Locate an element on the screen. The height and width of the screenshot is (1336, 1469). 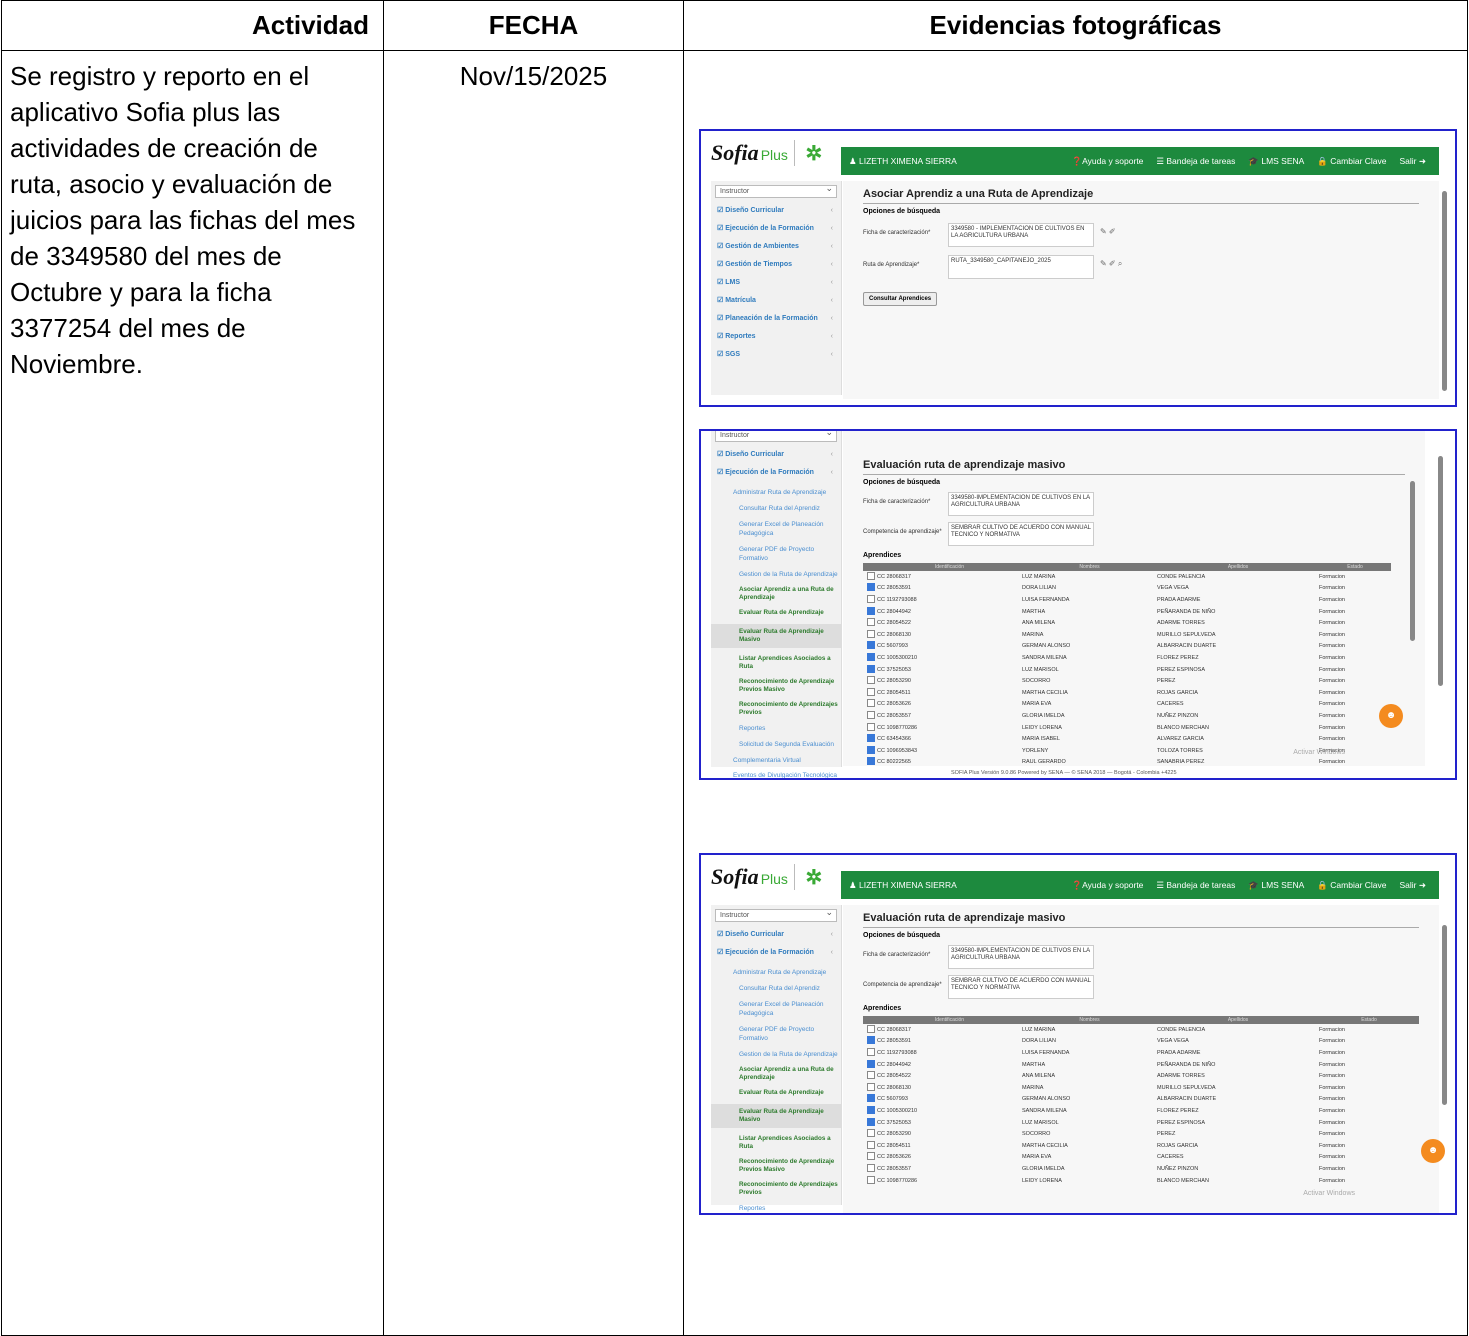
sidebar-item-matricula: ☑ Matrícula is located at coordinates (776, 301).